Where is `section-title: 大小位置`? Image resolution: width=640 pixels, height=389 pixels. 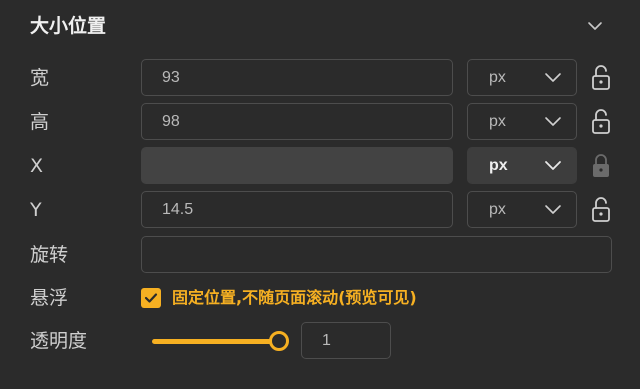 section-title: 大小位置 is located at coordinates (68, 26).